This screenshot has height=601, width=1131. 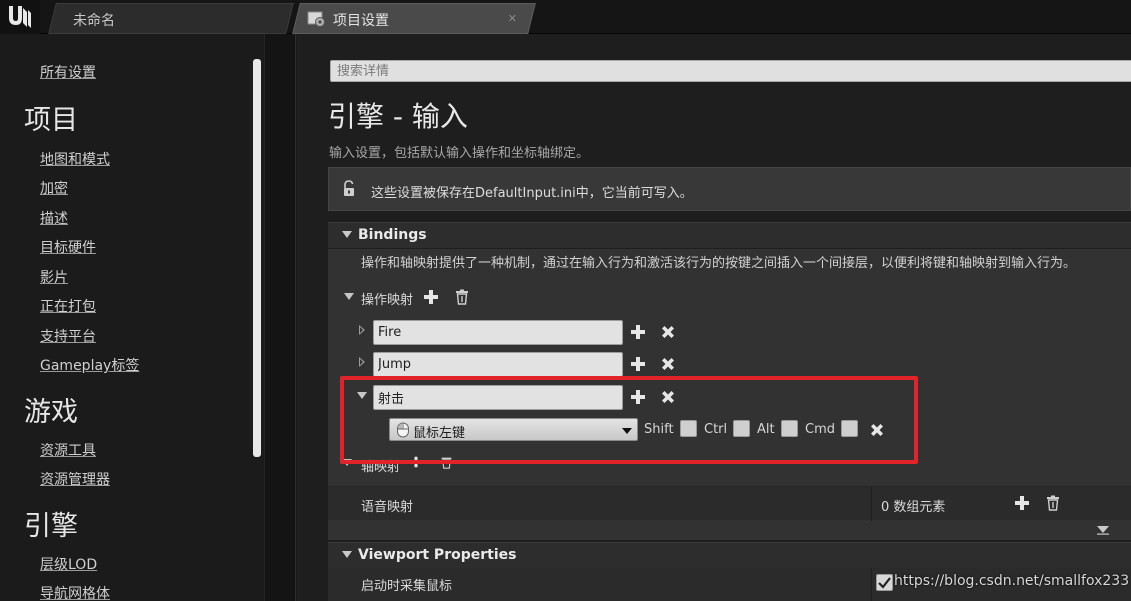 What do you see at coordinates (51, 412) in the screenshot?
I see `sidebar-heading-game: 游戏` at bounding box center [51, 412].